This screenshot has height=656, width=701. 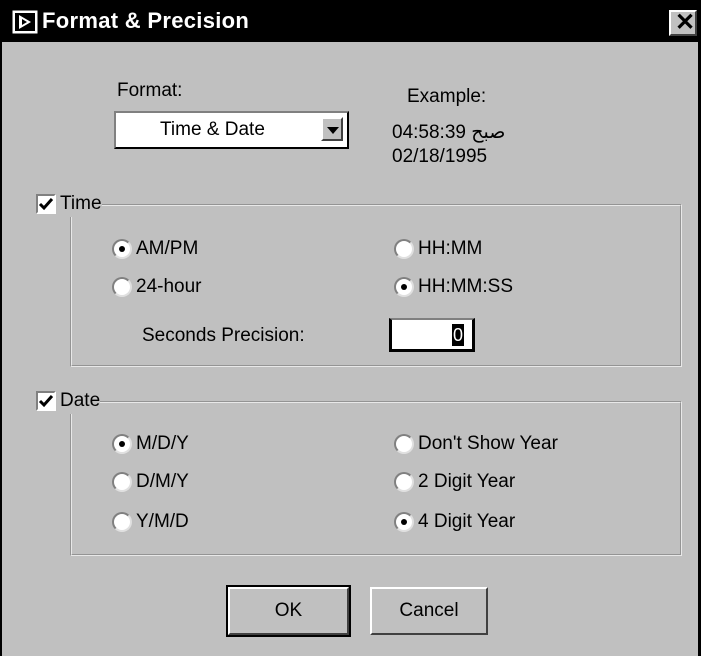 I want to click on window-title: Format & Precision, so click(x=146, y=20).